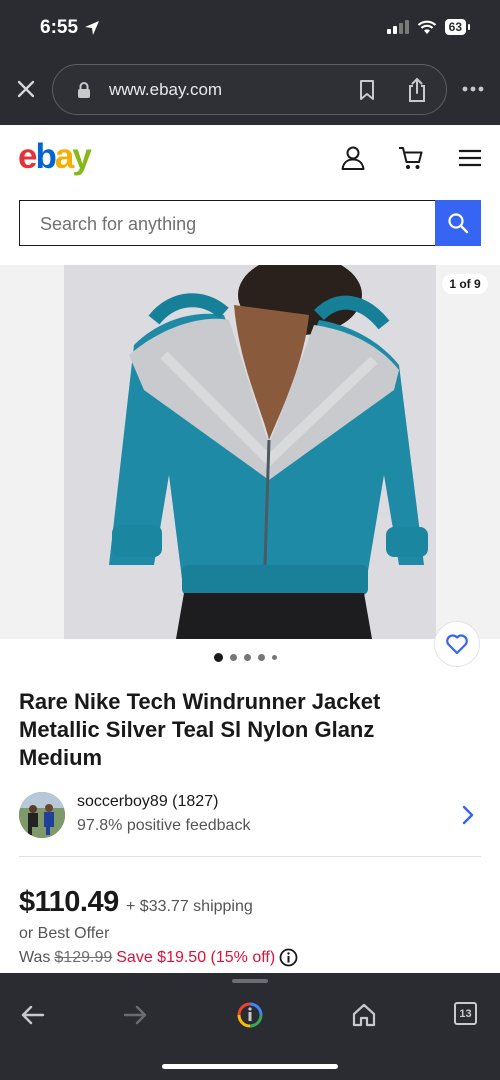 The width and height of the screenshot is (500, 1080). I want to click on signal-icon, so click(397, 27).